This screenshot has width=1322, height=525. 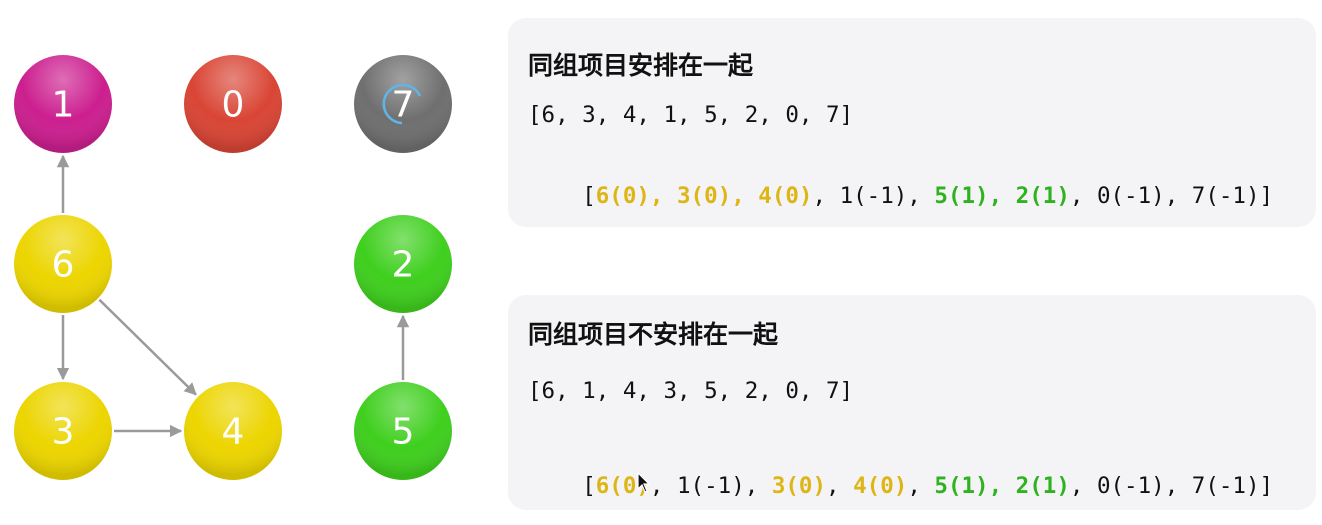 I want to click on node-label: 7, so click(x=403, y=105).